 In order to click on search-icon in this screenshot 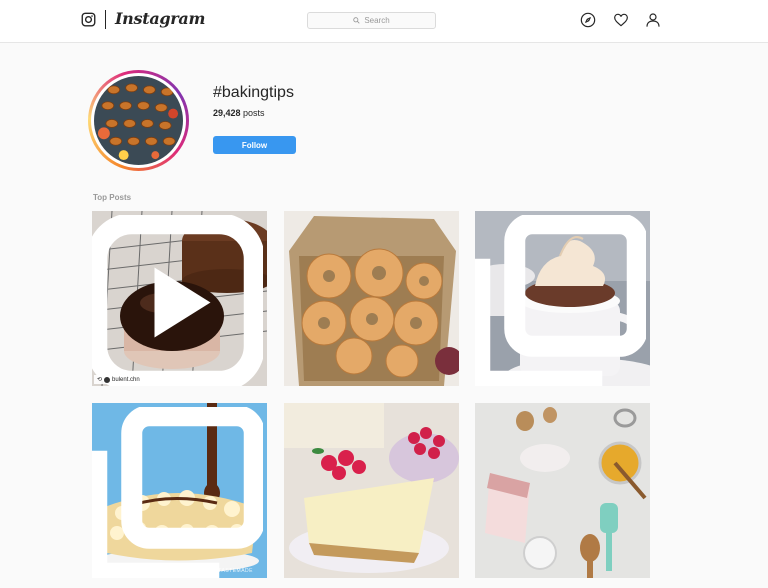, I will do `click(356, 20)`.